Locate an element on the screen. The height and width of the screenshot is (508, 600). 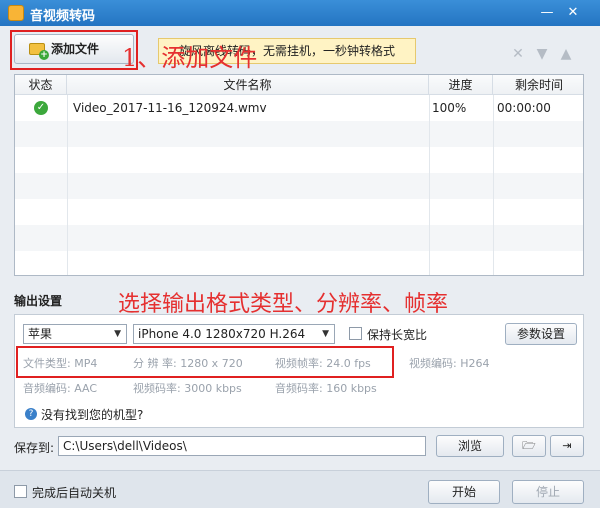
export-button: ⇥ is located at coordinates (567, 446).